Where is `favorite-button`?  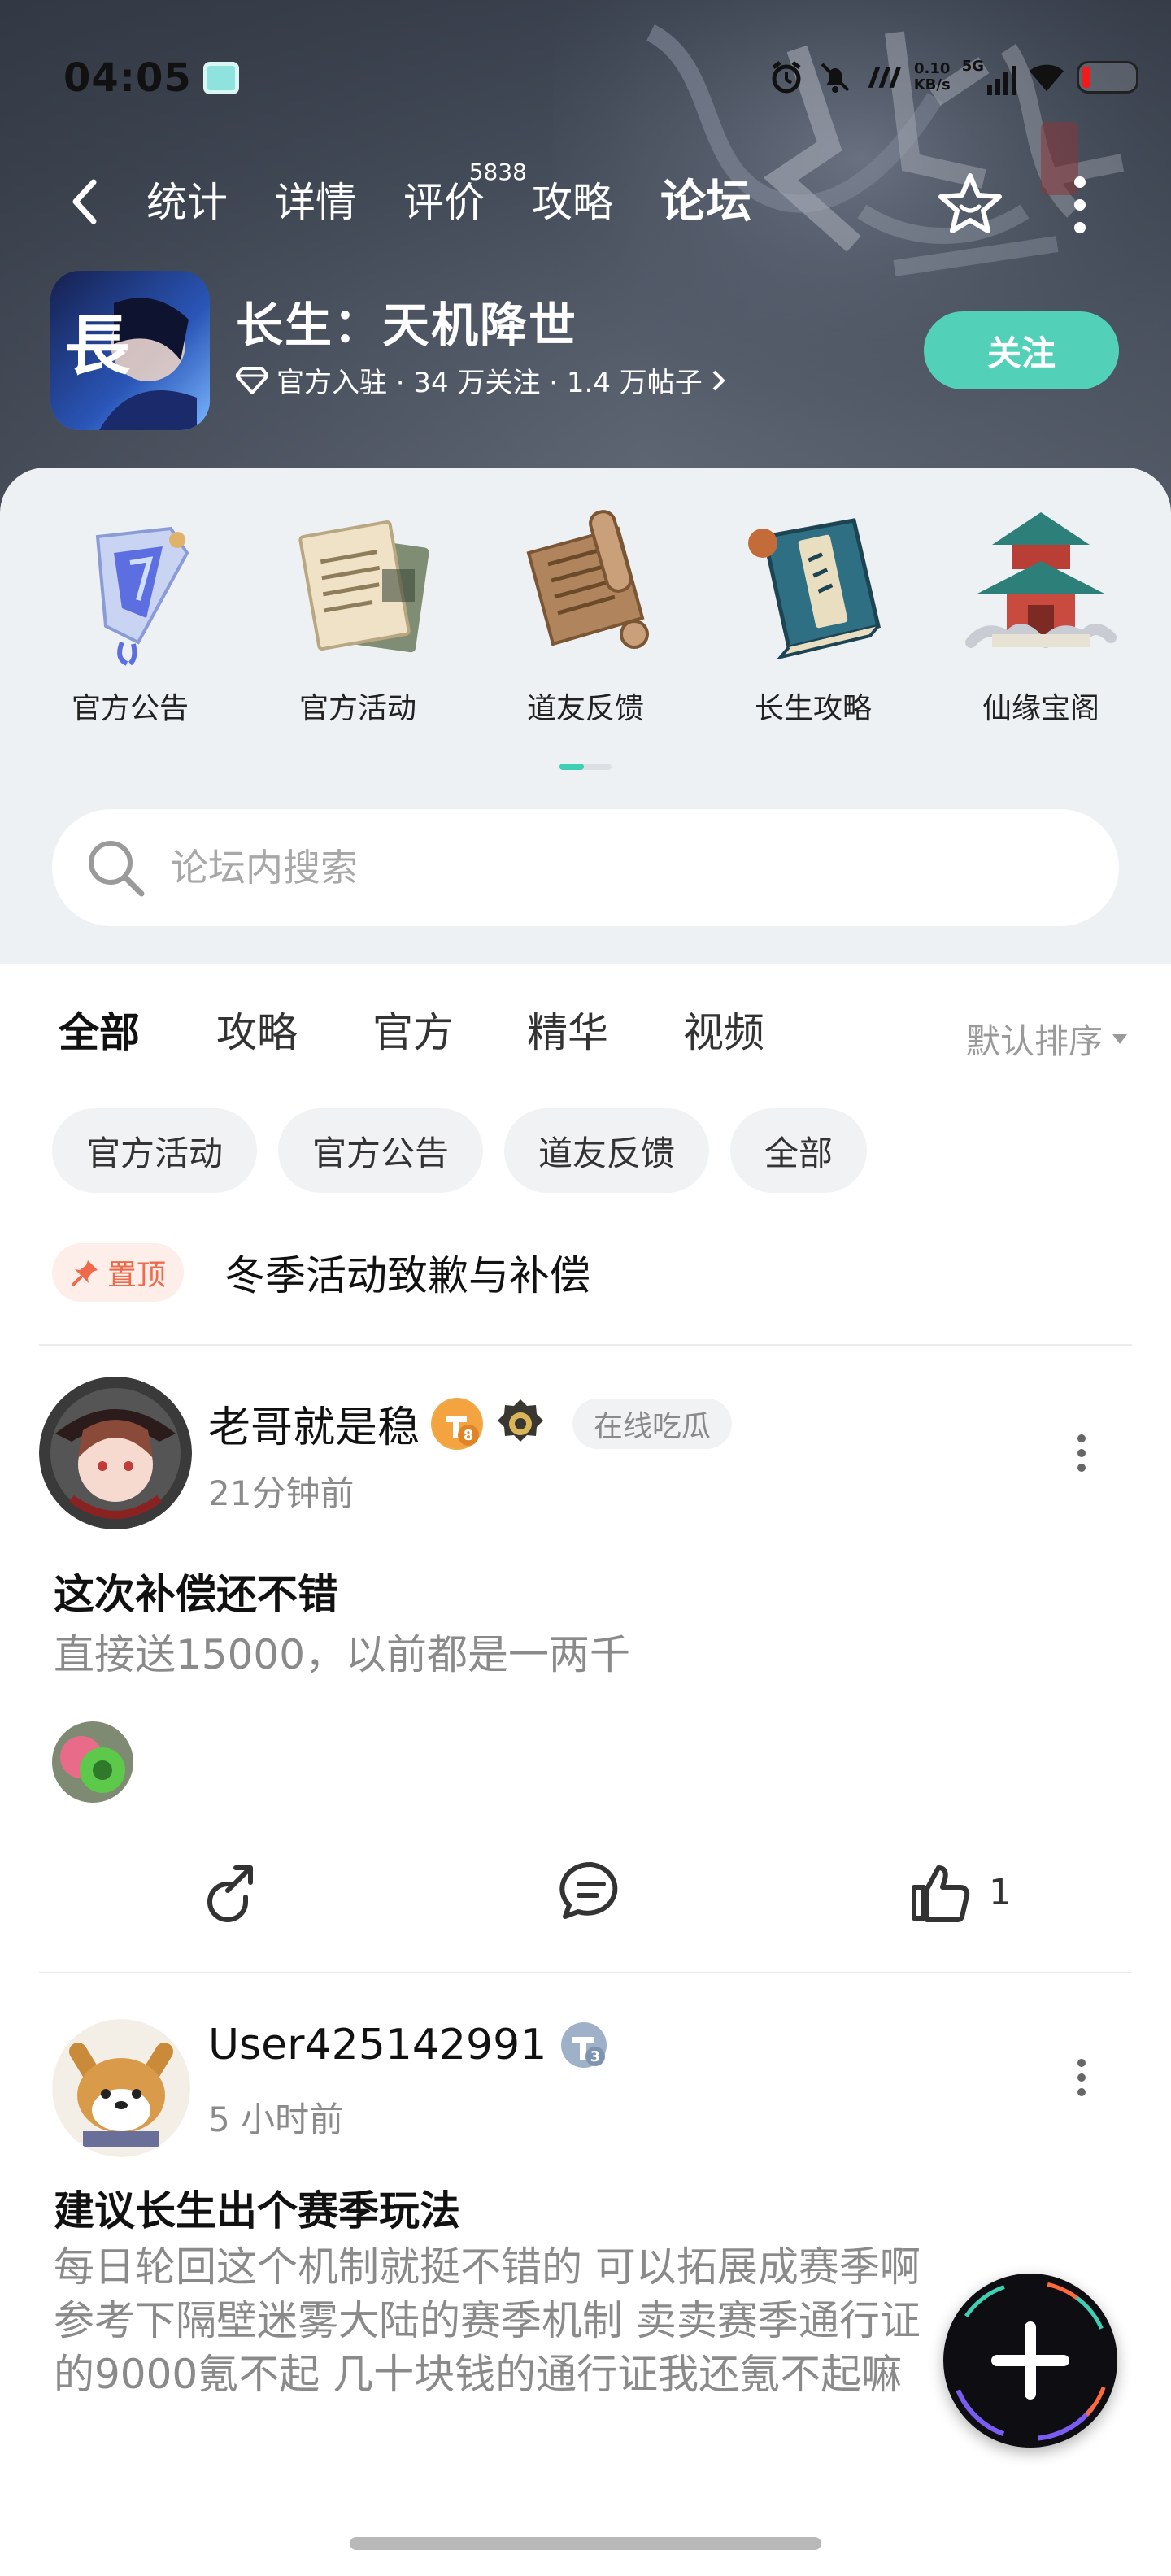 favorite-button is located at coordinates (971, 204).